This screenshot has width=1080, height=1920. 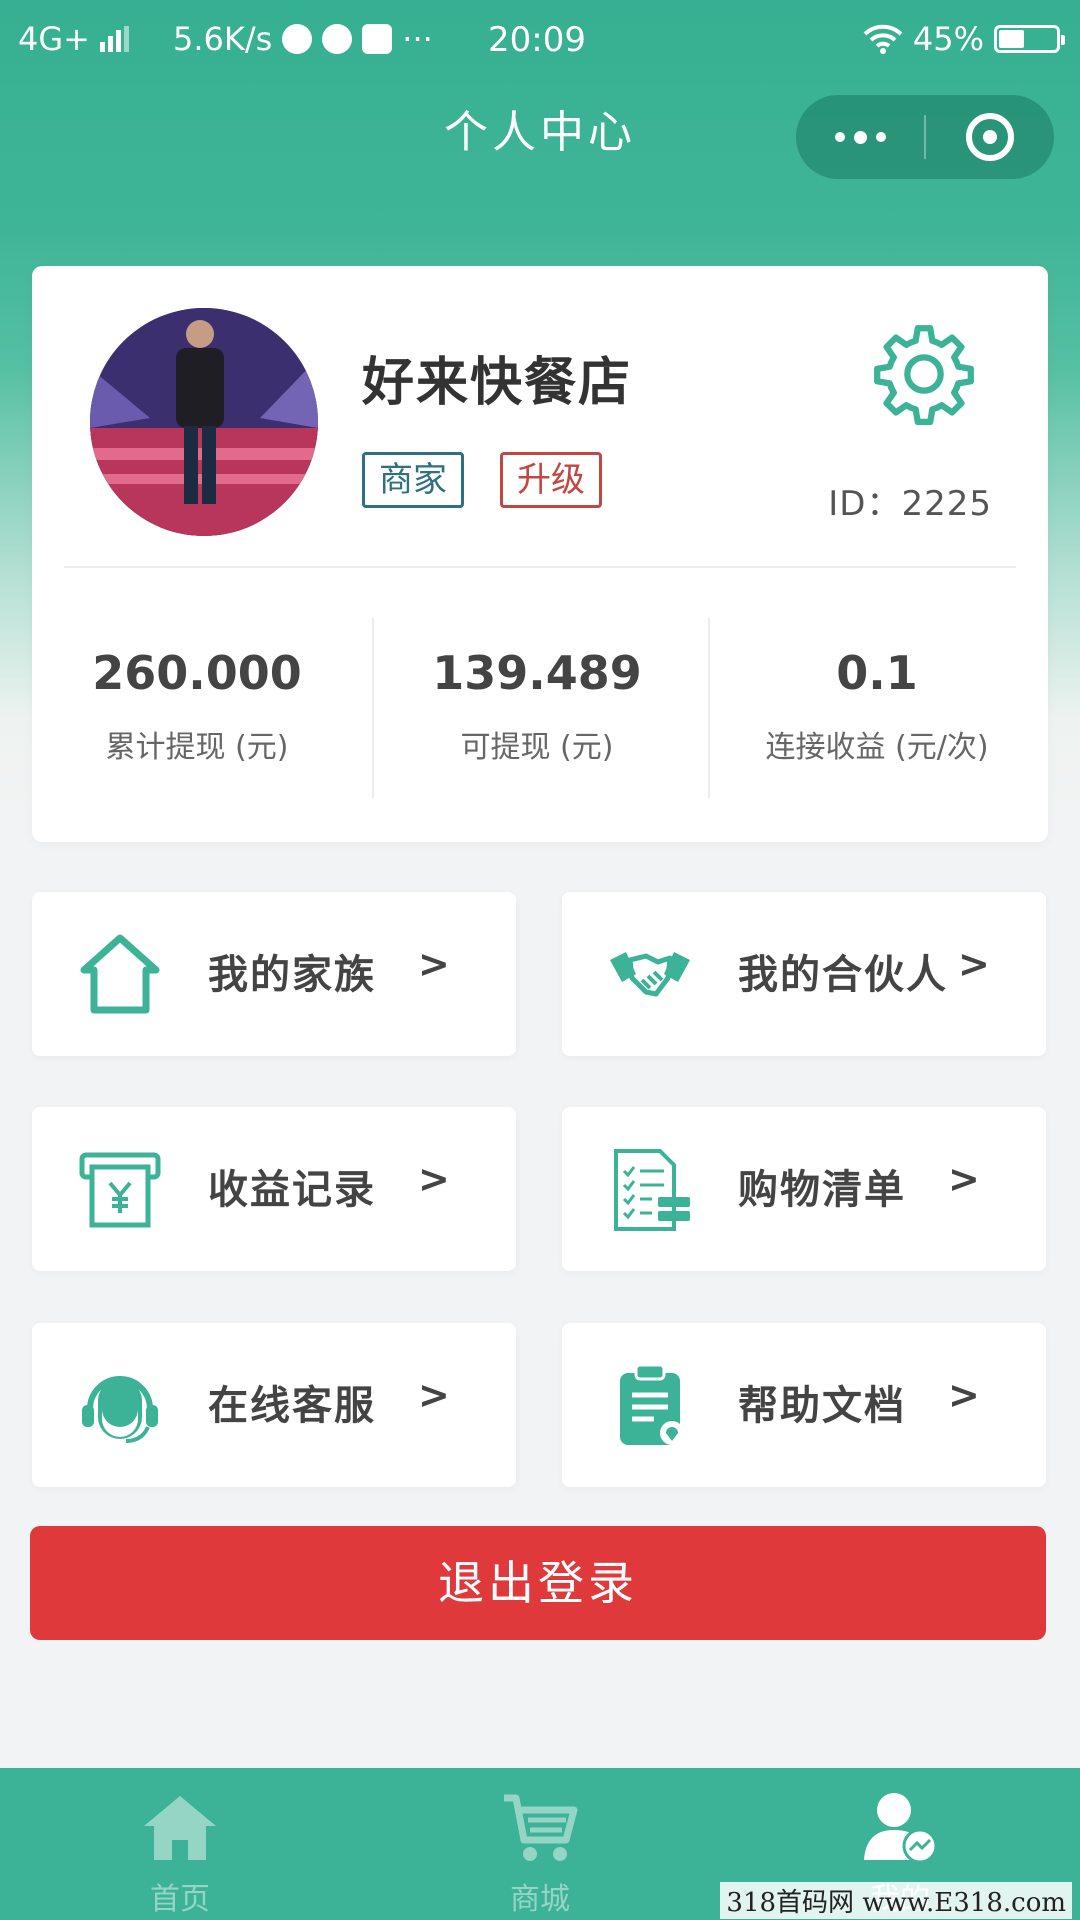 What do you see at coordinates (337, 39) in the screenshot?
I see `chat-notification-icon` at bounding box center [337, 39].